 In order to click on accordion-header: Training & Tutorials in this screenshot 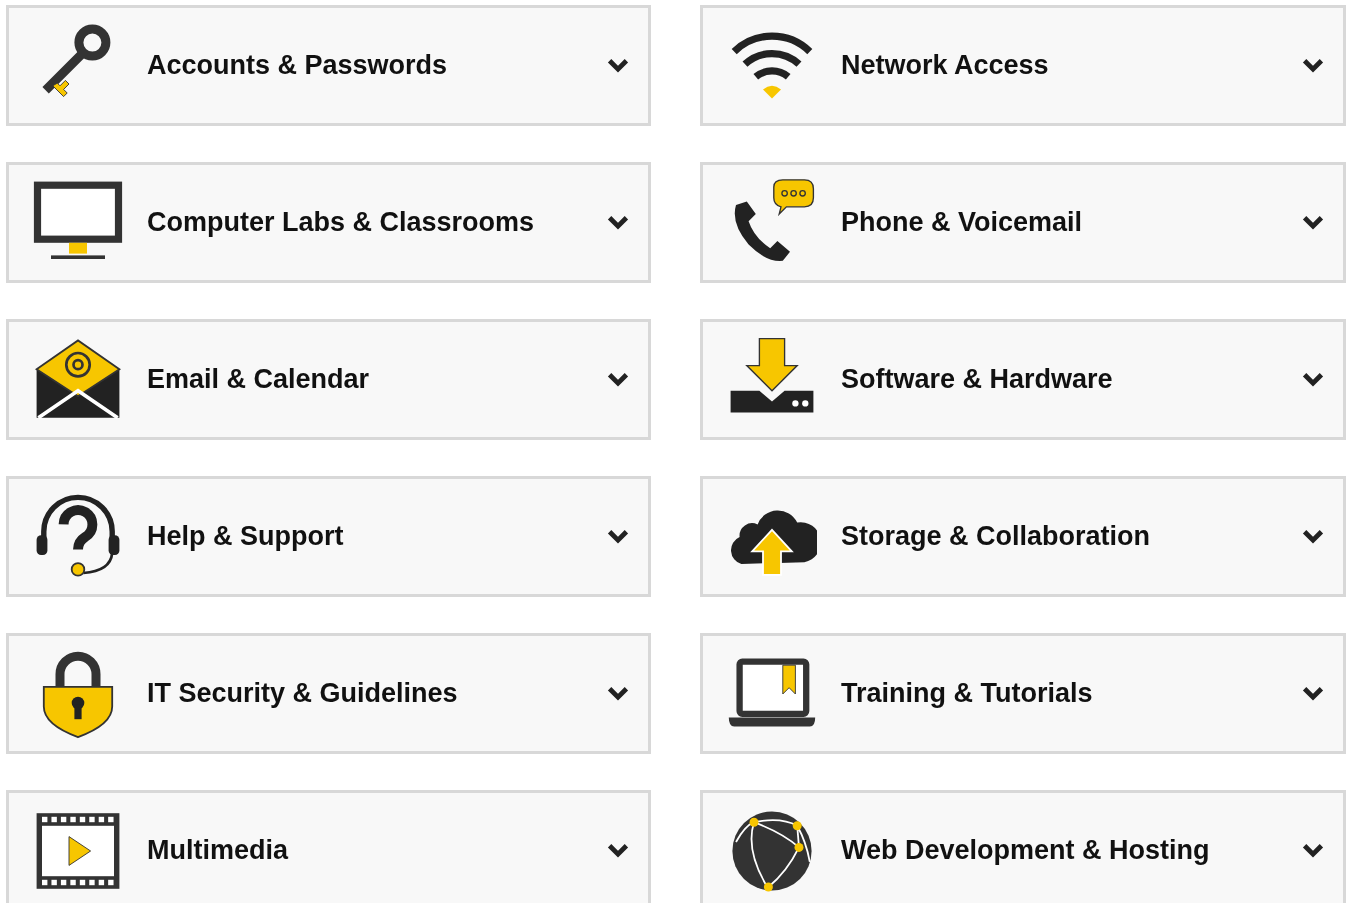, I will do `click(1023, 693)`.